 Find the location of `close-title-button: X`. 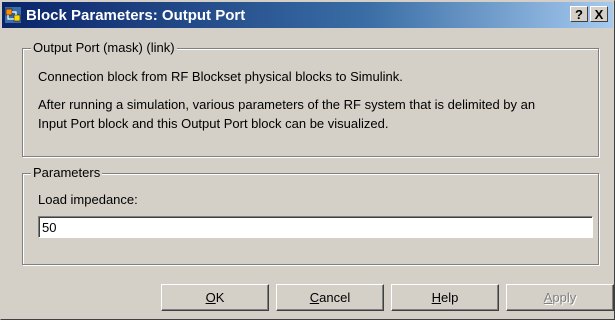

close-title-button: X is located at coordinates (599, 14).